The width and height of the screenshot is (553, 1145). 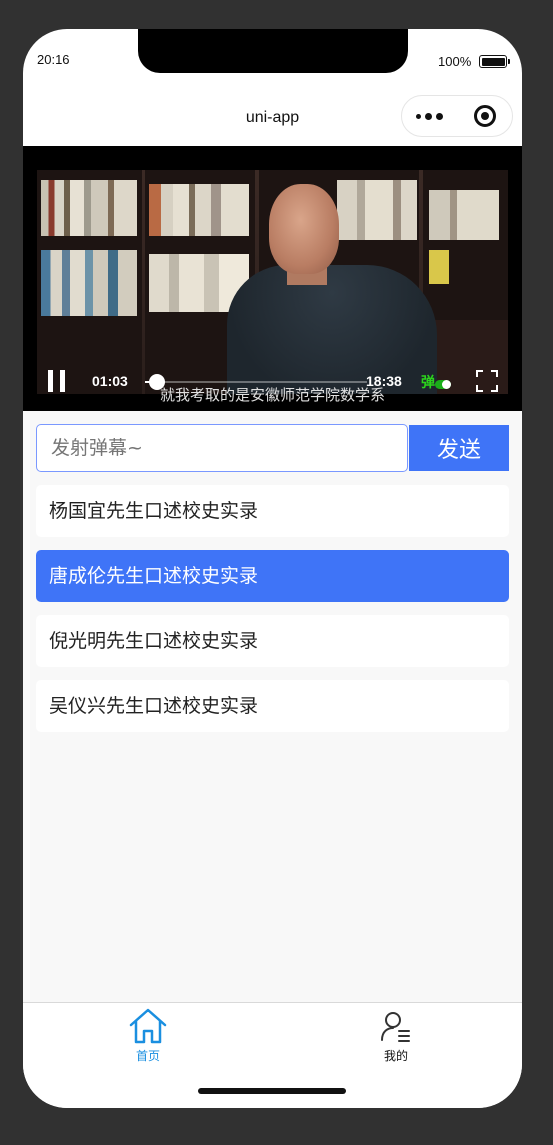 What do you see at coordinates (494, 61) in the screenshot?
I see `battery-icon` at bounding box center [494, 61].